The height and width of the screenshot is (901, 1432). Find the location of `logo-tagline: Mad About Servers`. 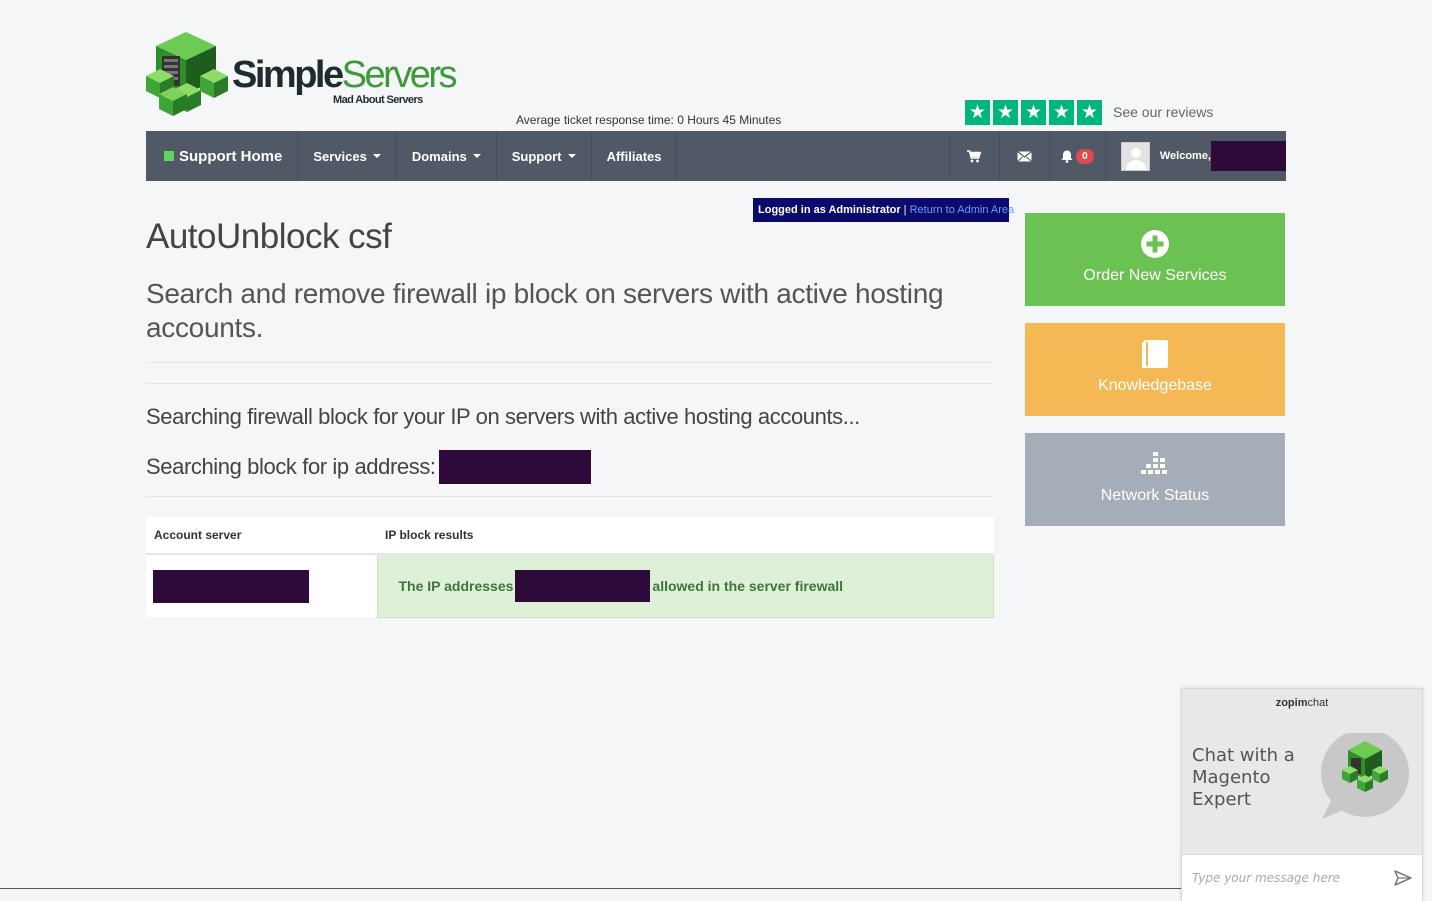

logo-tagline: Mad About Servers is located at coordinates (378, 100).